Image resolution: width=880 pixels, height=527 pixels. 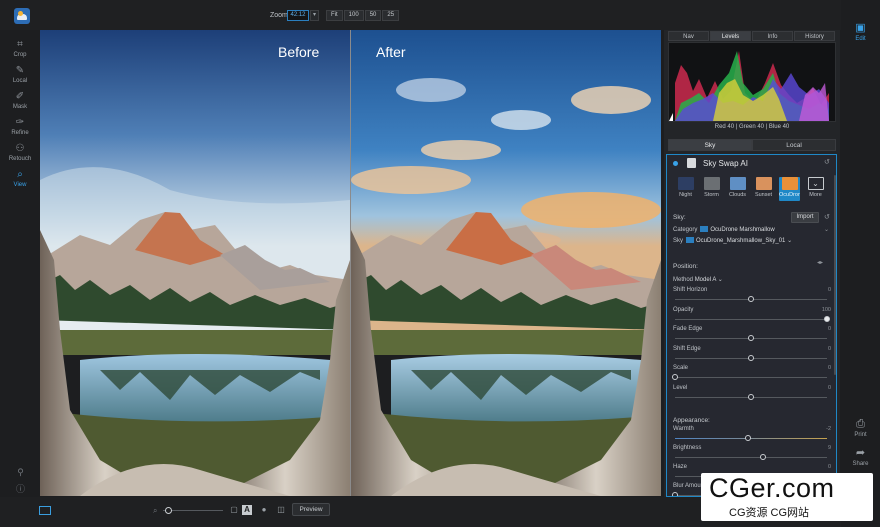 What do you see at coordinates (789, 189) in the screenshot?
I see `preset-ocudrone: OcuDrone` at bounding box center [789, 189].